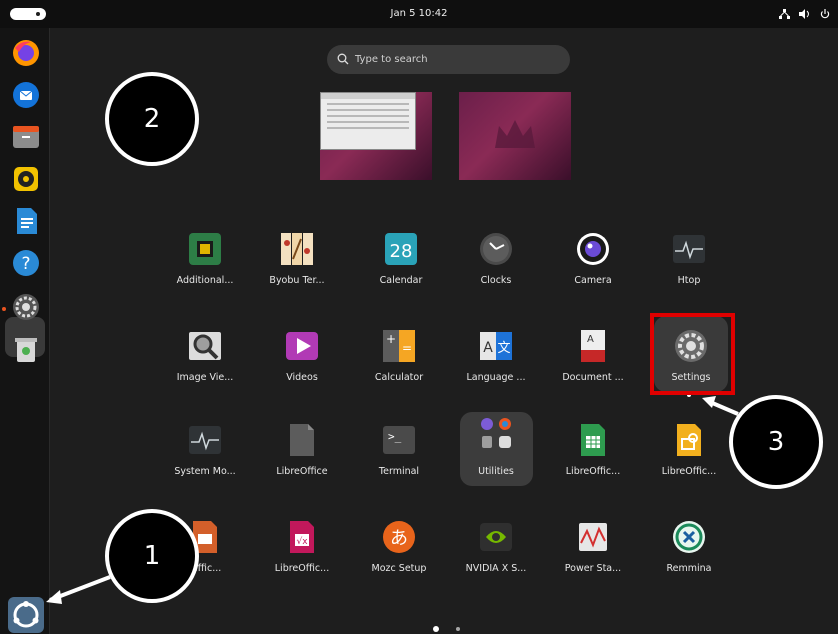 Image resolution: width=838 pixels, height=634 pixels. Describe the element at coordinates (152, 119) in the screenshot. I see `callout-2: 2` at that location.